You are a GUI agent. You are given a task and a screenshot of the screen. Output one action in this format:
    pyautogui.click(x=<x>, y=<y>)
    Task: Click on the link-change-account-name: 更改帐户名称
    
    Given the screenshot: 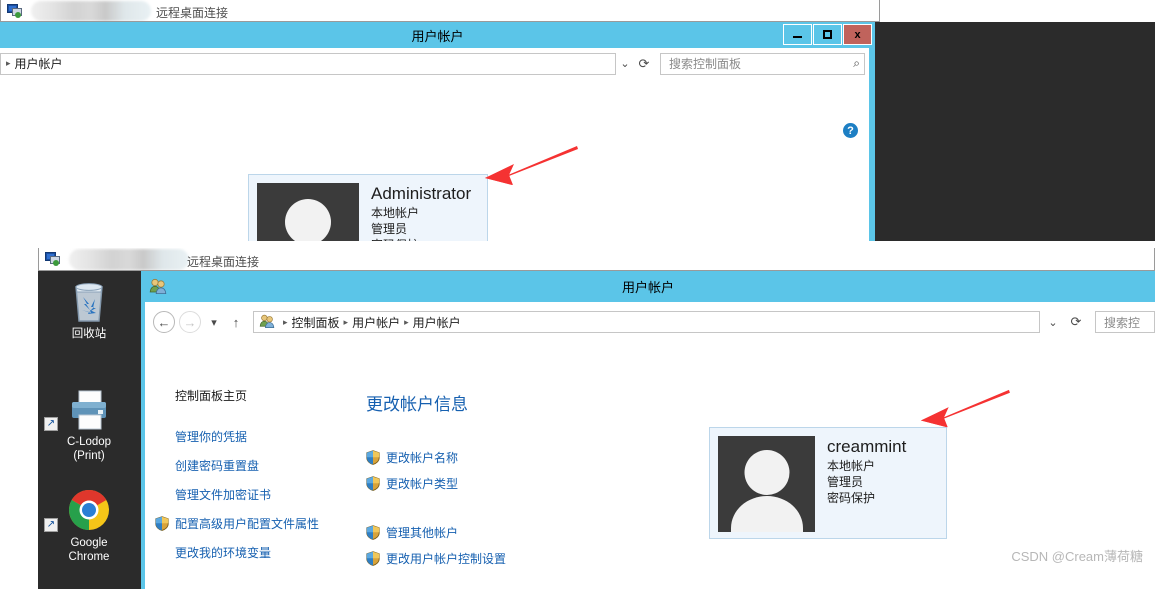 What is the action you would take?
    pyautogui.click(x=536, y=457)
    